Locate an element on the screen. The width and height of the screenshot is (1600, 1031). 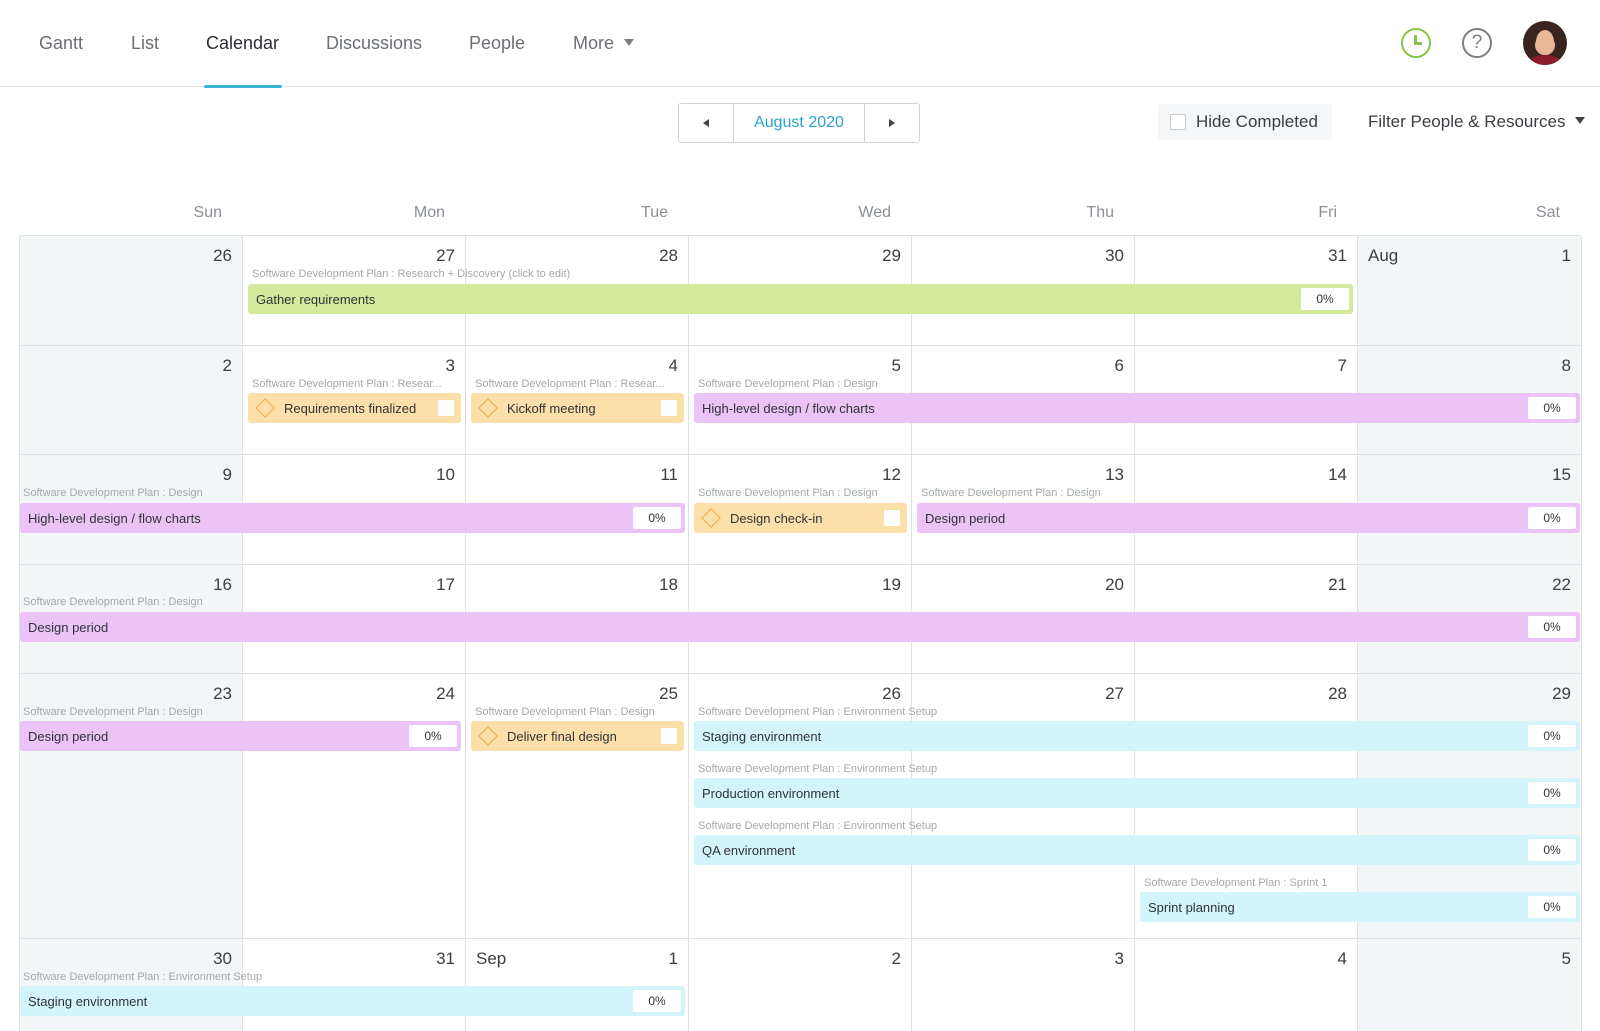
day-number: 1 is located at coordinates (673, 958).